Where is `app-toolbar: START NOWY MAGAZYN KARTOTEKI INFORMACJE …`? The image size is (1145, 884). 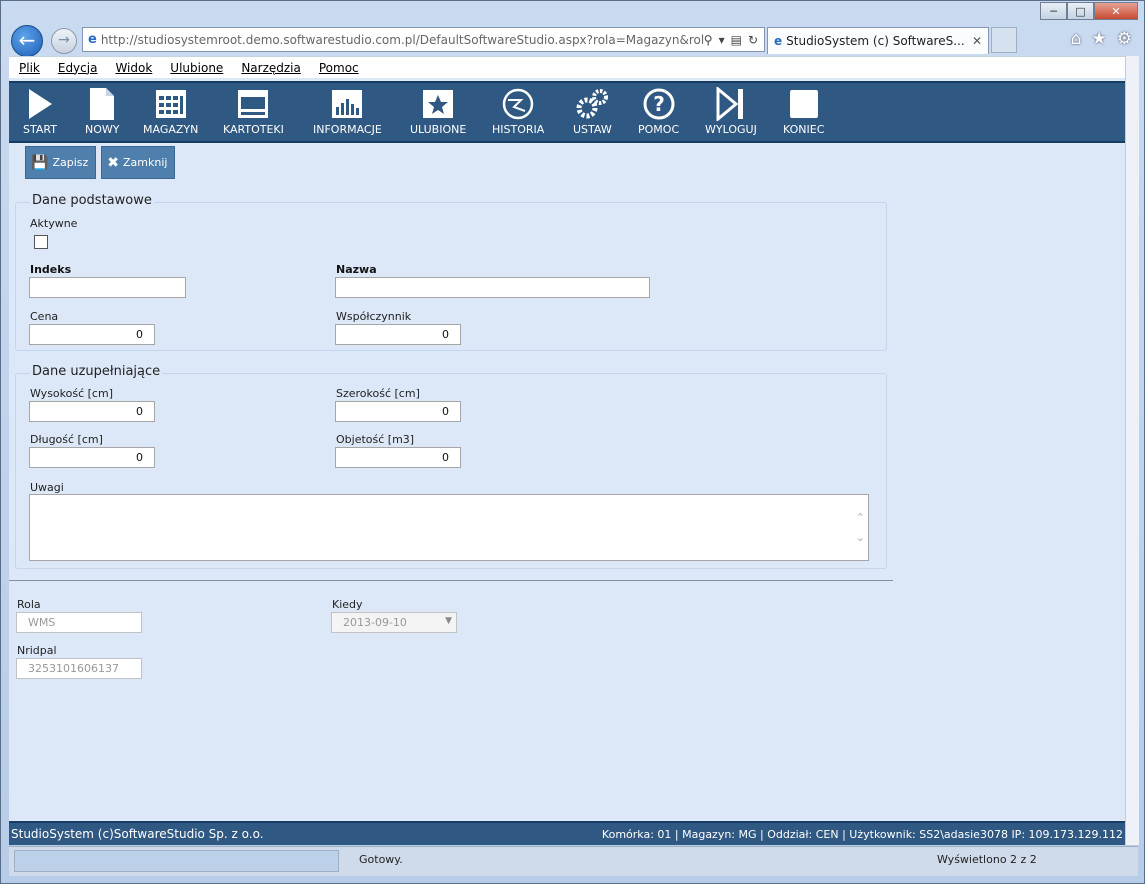 app-toolbar: START NOWY MAGAZYN KARTOTEKI INFORMACJE … is located at coordinates (567, 112).